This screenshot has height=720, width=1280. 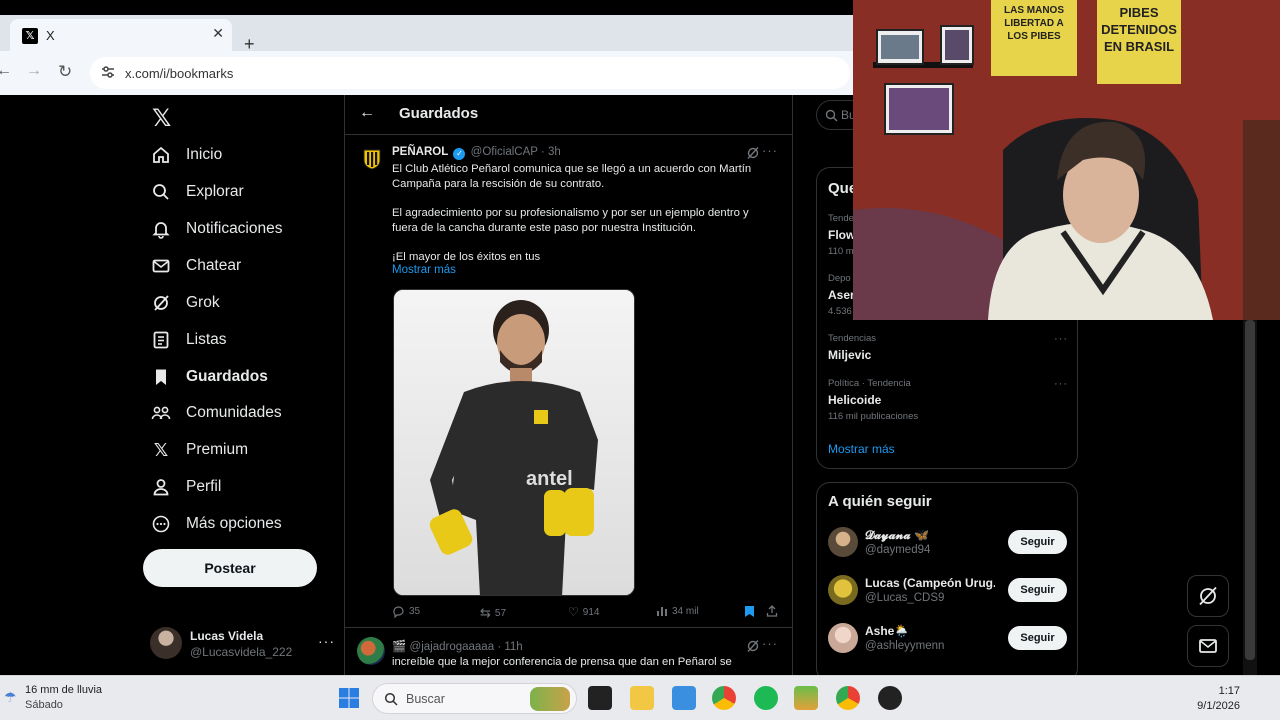 What do you see at coordinates (234, 523) in the screenshot?
I see `sidebar-item-label: Más opciones` at bounding box center [234, 523].